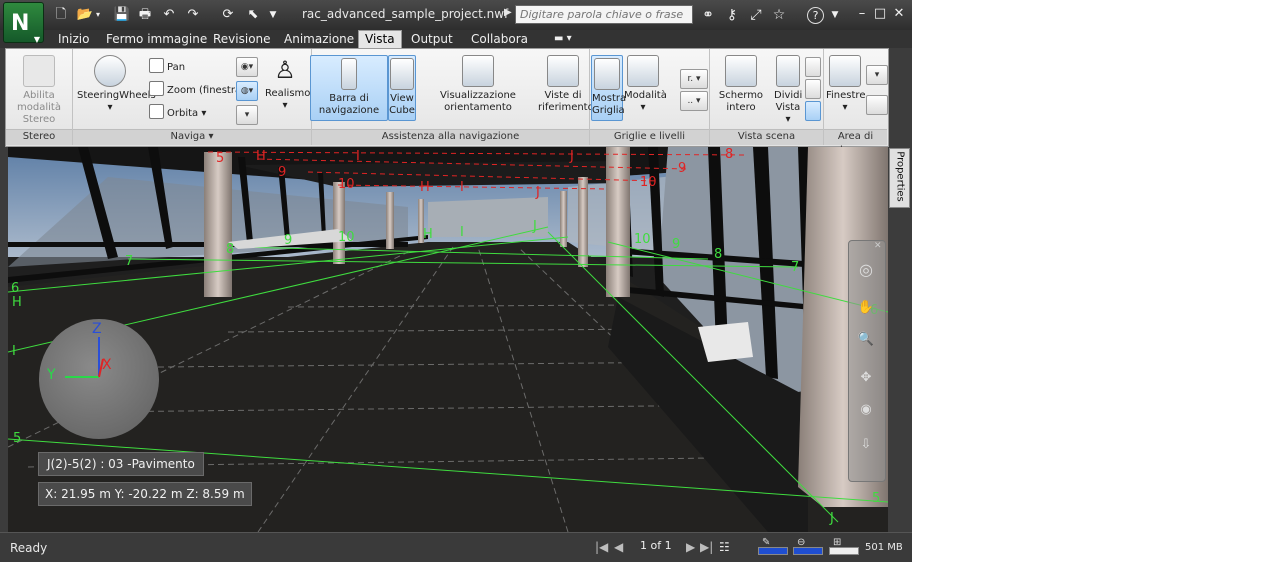 Image resolution: width=1275 pixels, height=562 pixels. What do you see at coordinates (156, 88) in the screenshot?
I see `zoom-icon` at bounding box center [156, 88].